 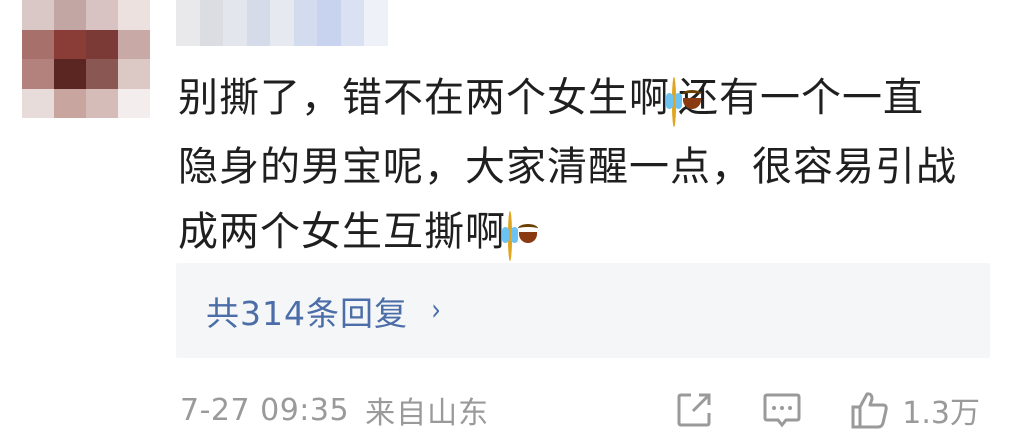 I want to click on comment-icon, so click(x=782, y=410).